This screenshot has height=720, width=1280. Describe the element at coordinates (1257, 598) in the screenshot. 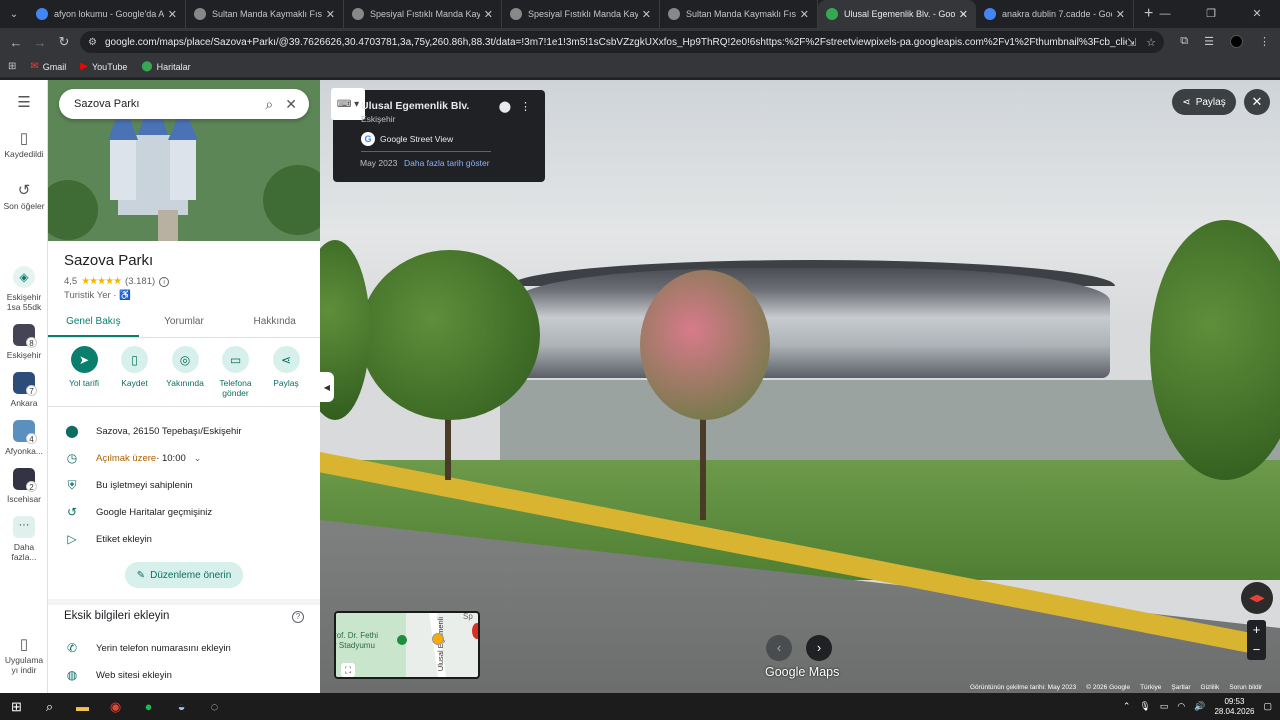

I see `compass-icon: ◀▶` at that location.